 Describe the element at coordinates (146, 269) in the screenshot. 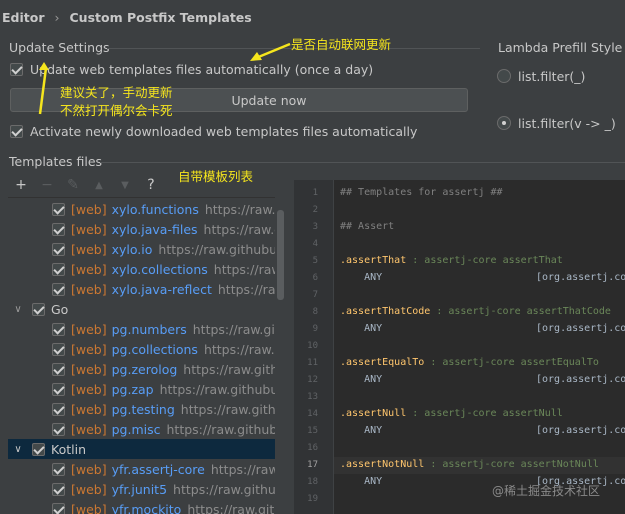

I see `tree-row: [web] xylo.collections https://raw.githu` at that location.